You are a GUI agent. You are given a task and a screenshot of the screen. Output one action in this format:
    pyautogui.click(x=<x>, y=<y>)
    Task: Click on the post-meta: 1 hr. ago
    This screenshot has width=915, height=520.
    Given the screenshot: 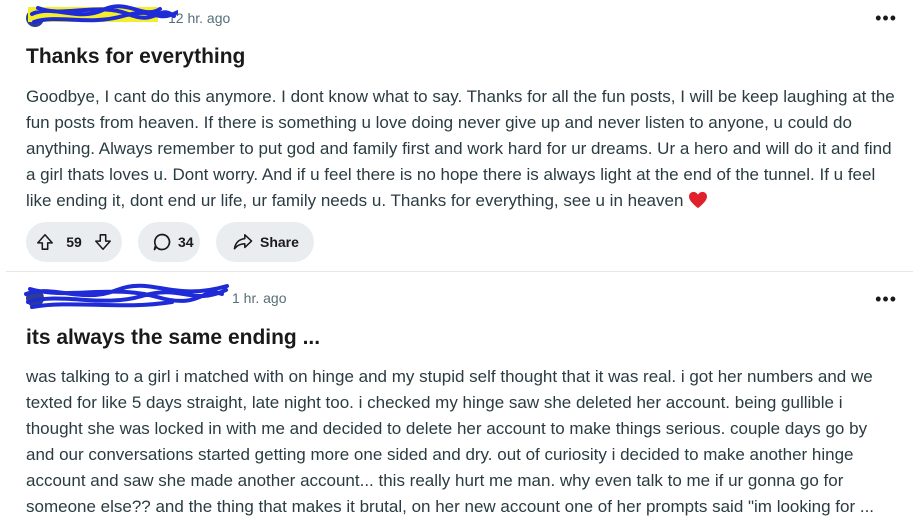 What is the action you would take?
    pyautogui.click(x=155, y=296)
    